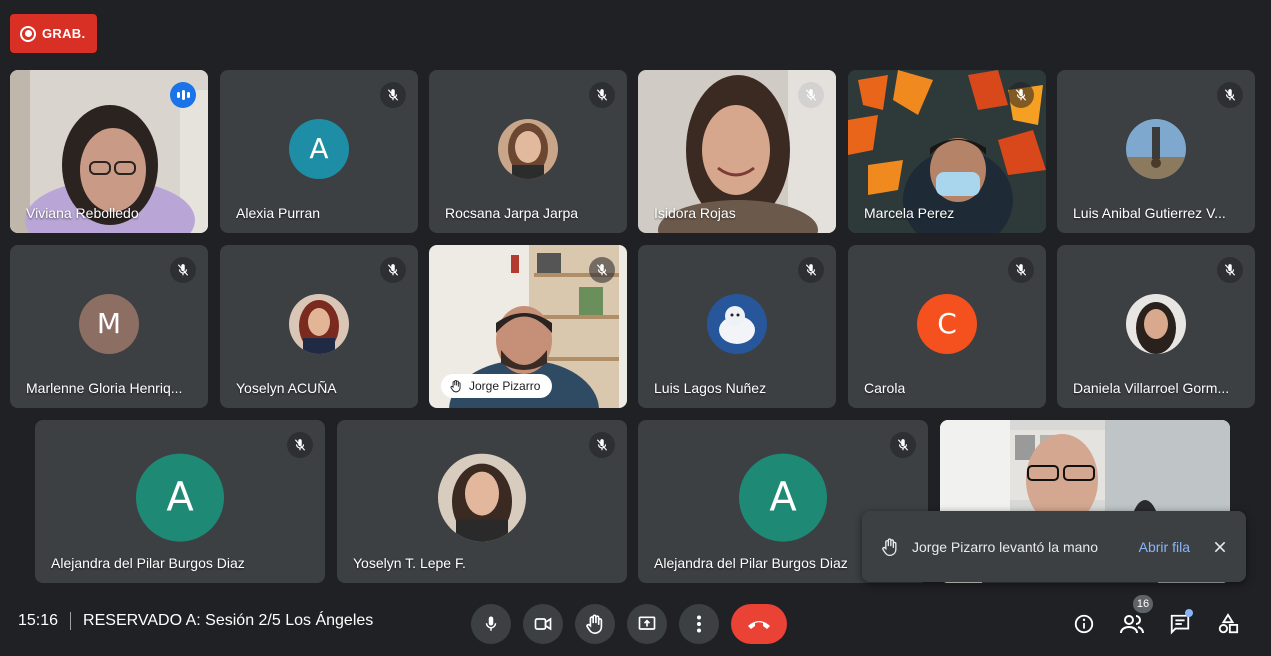  I want to click on participant-name: Yoselyn ACUÑA, so click(286, 388).